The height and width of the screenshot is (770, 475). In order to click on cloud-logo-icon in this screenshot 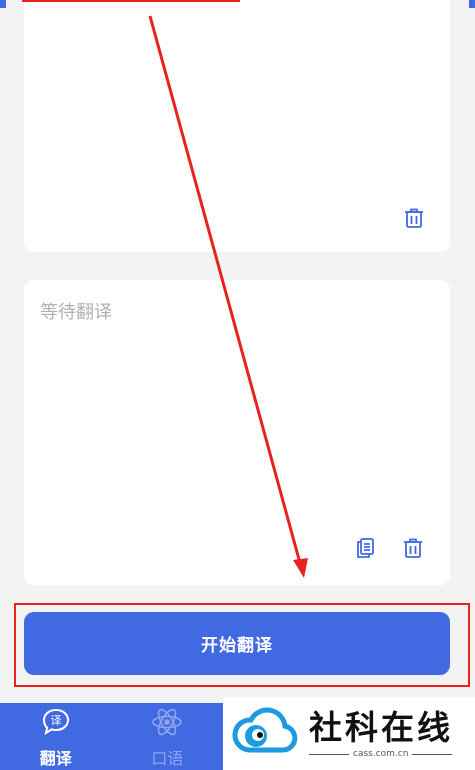, I will do `click(265, 734)`.